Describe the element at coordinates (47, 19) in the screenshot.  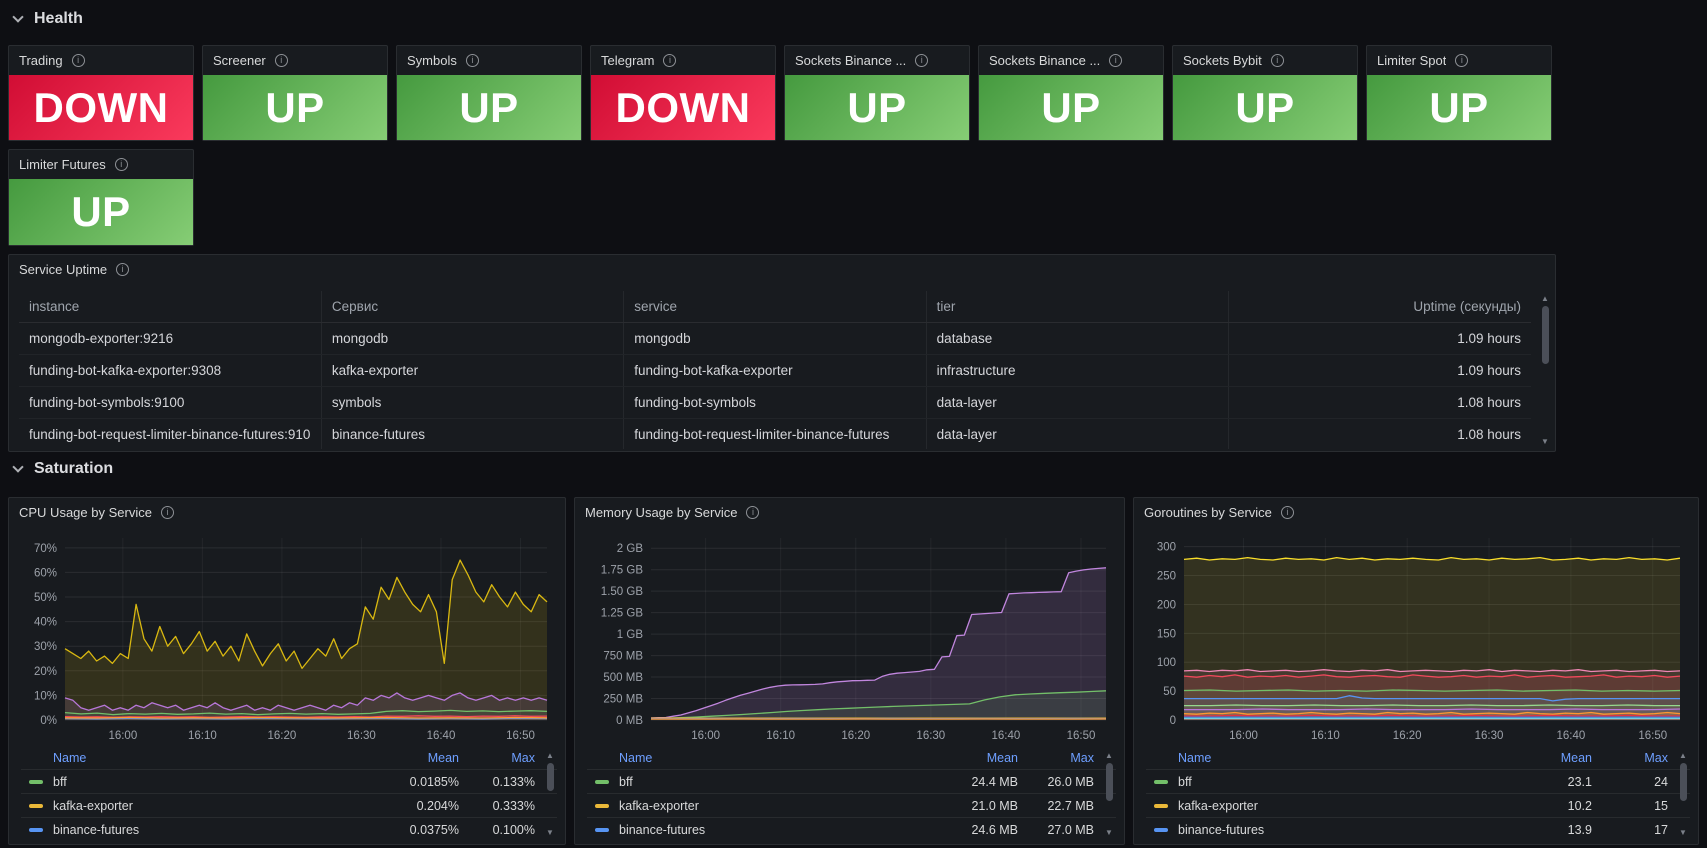
I see `section-header-health: Health` at that location.